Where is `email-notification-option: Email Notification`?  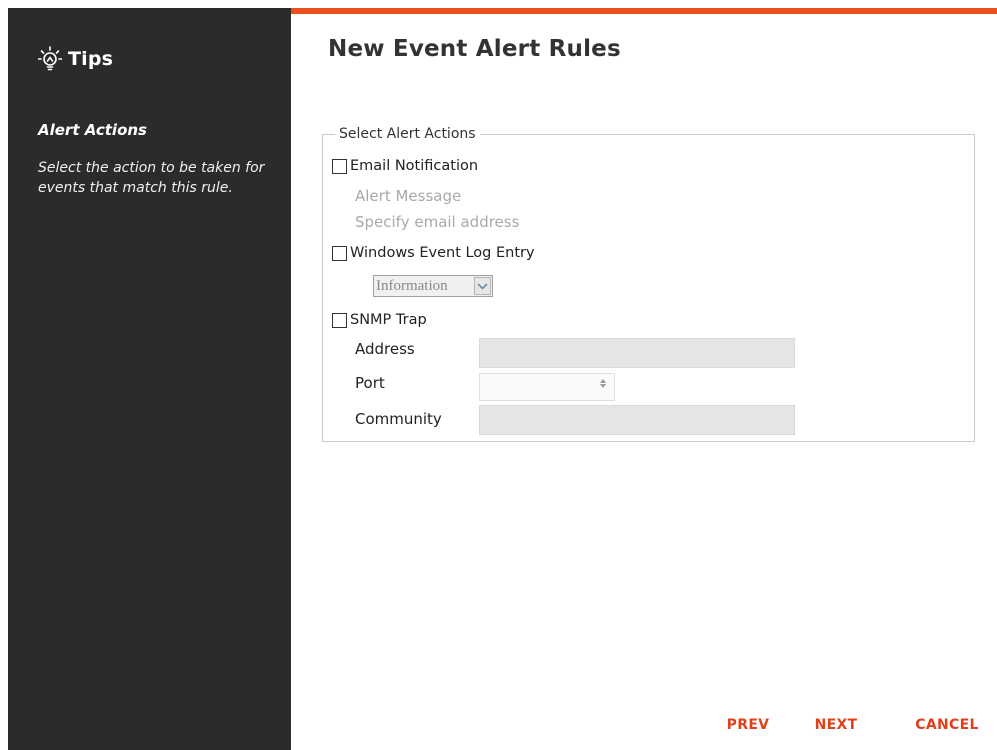 email-notification-option: Email Notification is located at coordinates (405, 166).